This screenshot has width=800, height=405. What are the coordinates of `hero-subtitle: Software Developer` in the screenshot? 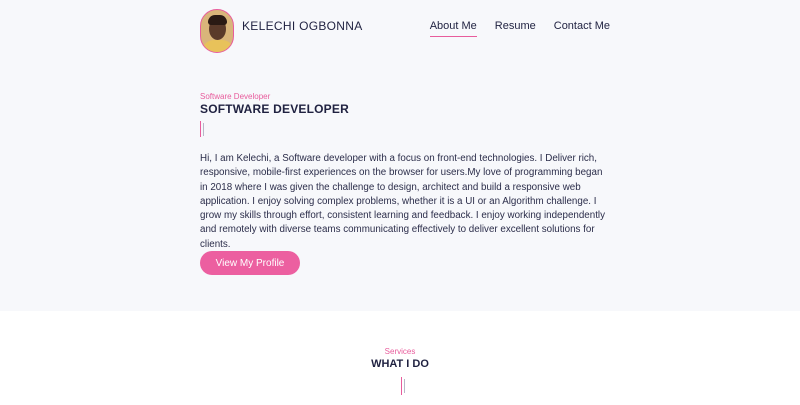 It's located at (235, 96).